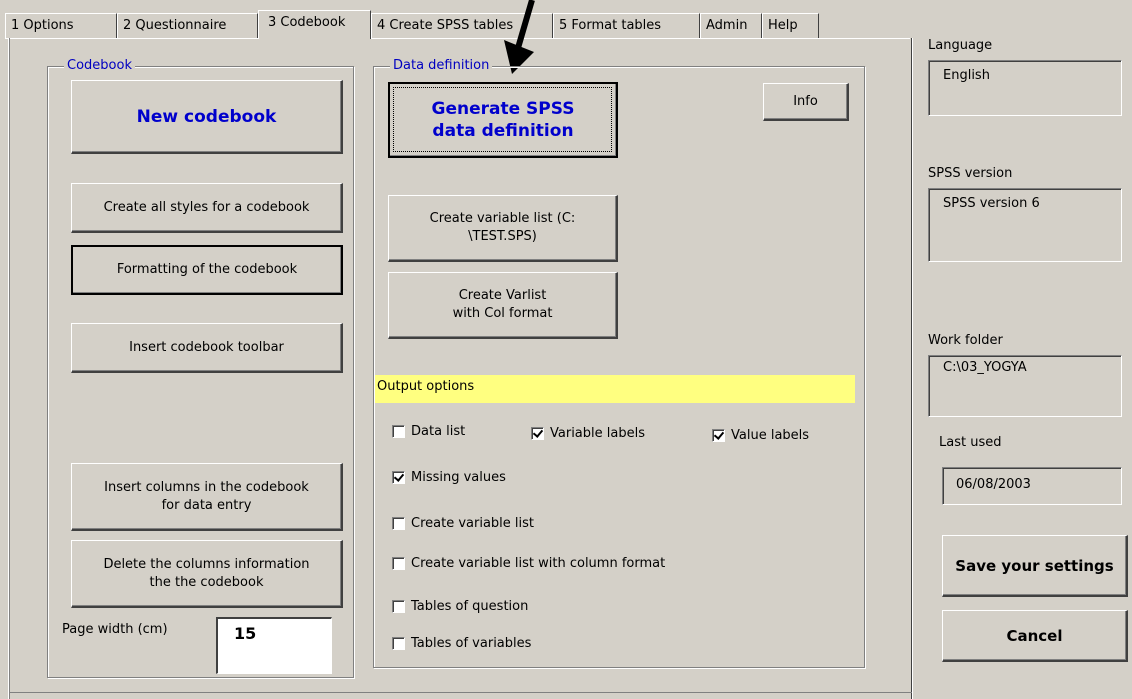  Describe the element at coordinates (1035, 566) in the screenshot. I see `save-settings-button: Save your settings` at that location.